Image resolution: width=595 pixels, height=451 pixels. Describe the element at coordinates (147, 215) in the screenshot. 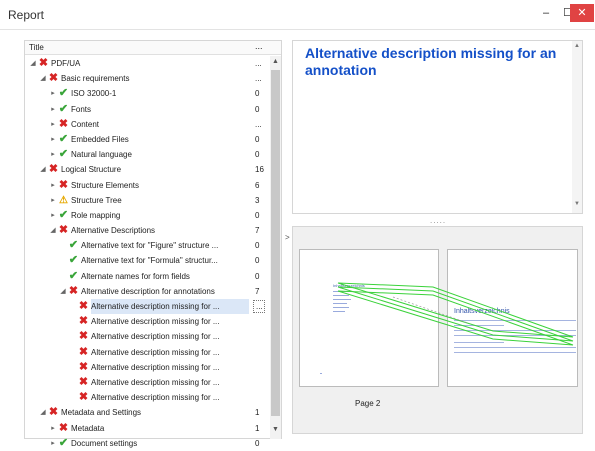

I see `tree-row: ▸ ✔ Role mapping 0` at that location.